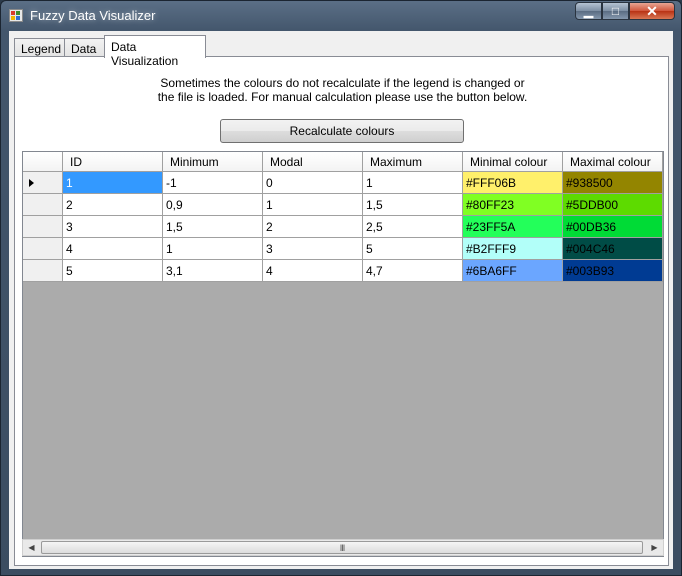 The width and height of the screenshot is (682, 576). Describe the element at coordinates (413, 183) in the screenshot. I see `cell-maximum: 1` at that location.